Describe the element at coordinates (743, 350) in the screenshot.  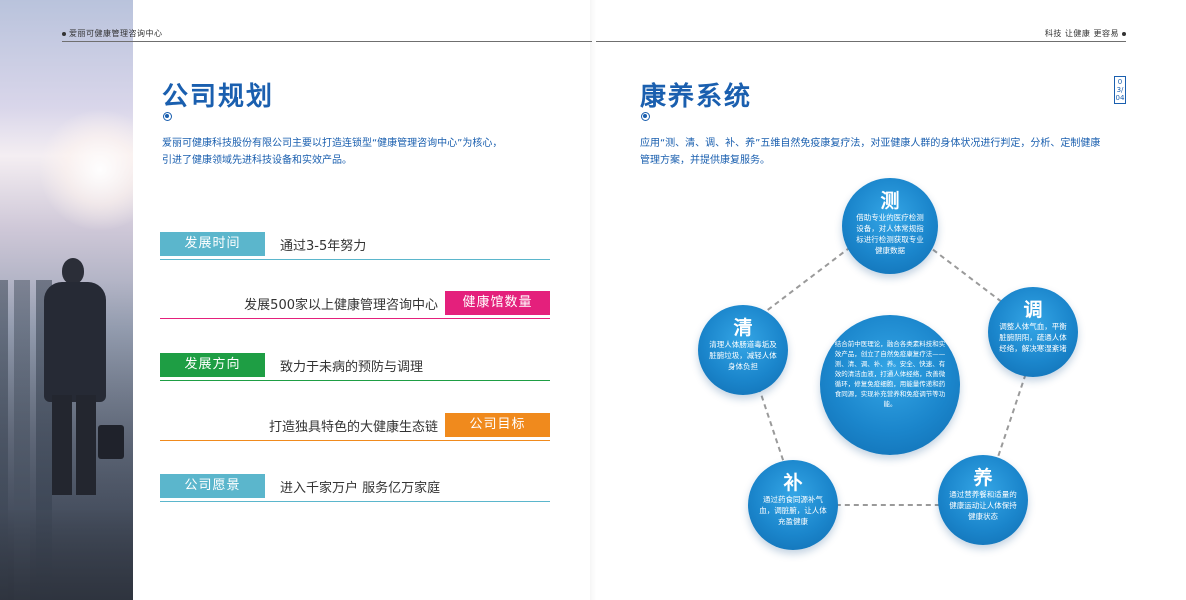
I see `node-cleanse: 清 清理人体肠道毒垢及脏腑垃圾，减轻人体身体负担` at that location.